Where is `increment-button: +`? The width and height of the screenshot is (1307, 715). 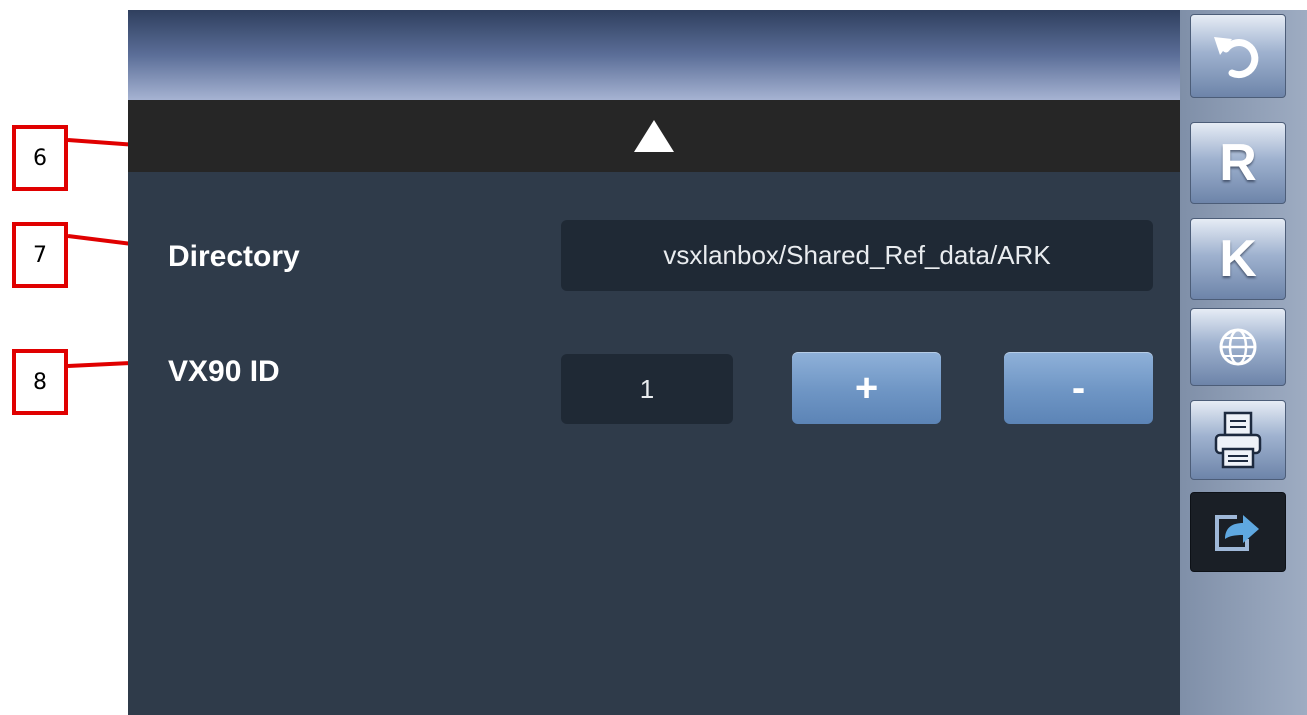
increment-button: + is located at coordinates (866, 388).